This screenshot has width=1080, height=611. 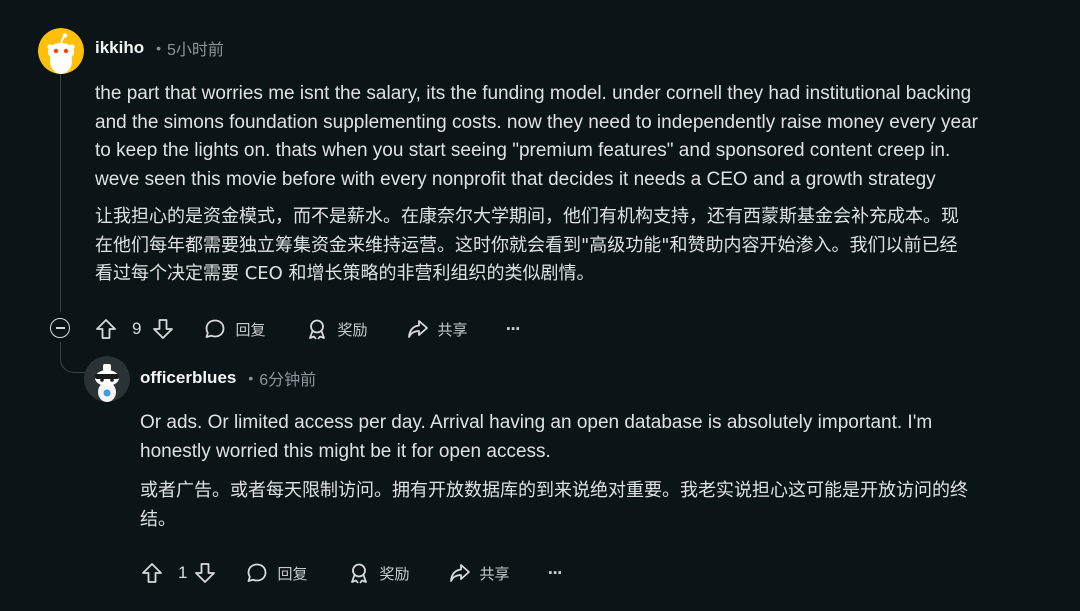 What do you see at coordinates (287, 378) in the screenshot?
I see `timestamp: 6分钟前` at bounding box center [287, 378].